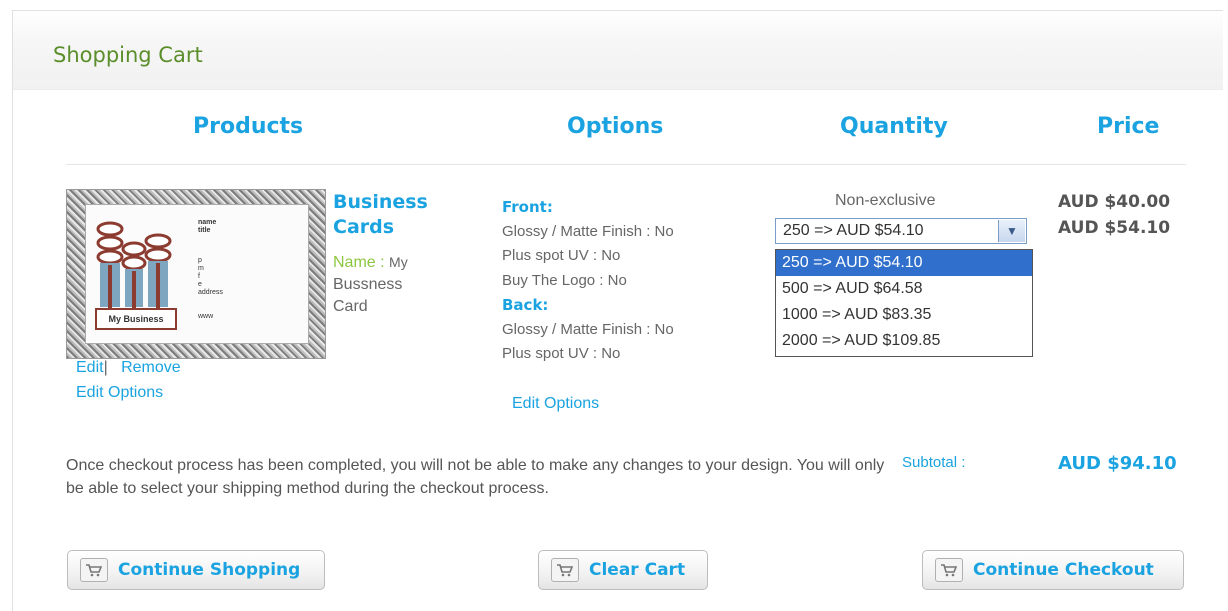  Describe the element at coordinates (904, 341) in the screenshot. I see `quantity-option: 2000 => AUD $109.85` at that location.